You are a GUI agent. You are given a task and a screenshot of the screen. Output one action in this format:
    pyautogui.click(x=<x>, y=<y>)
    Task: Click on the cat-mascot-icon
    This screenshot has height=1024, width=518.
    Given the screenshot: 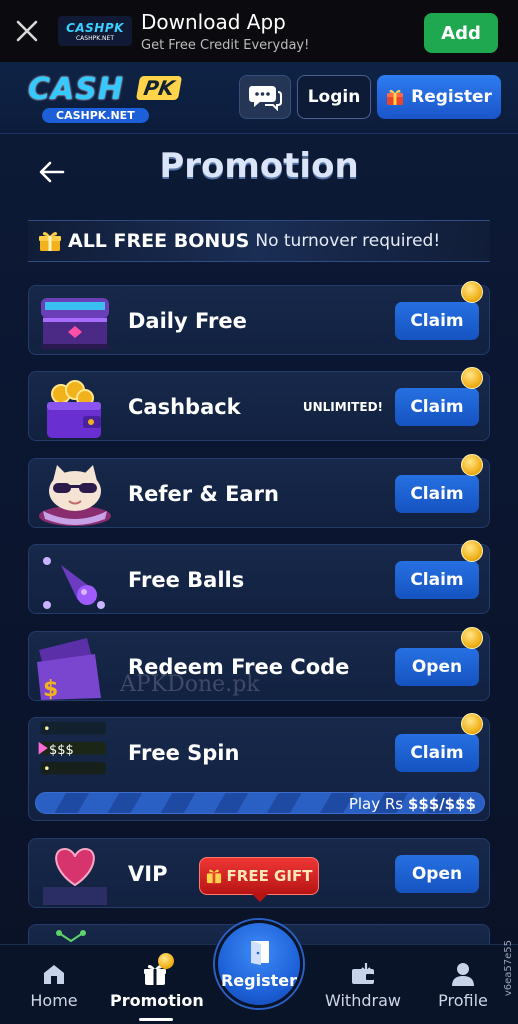 What is the action you would take?
    pyautogui.click(x=75, y=495)
    